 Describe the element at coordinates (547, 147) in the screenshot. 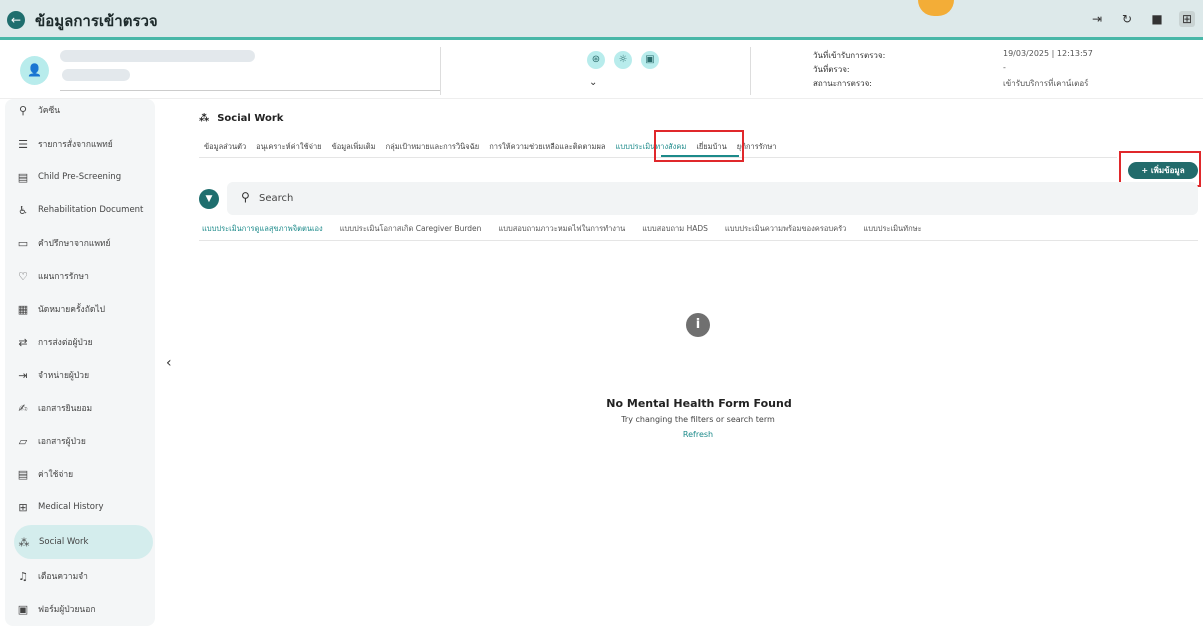

I see `tab-assistance-followup: การให้ความช่วยเหลือและติดตามผล` at that location.